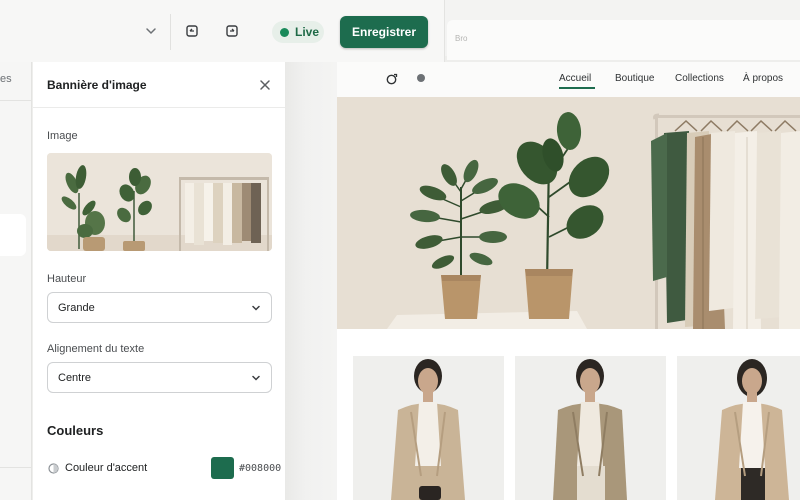  Describe the element at coordinates (67, 279) in the screenshot. I see `height-label: Hauteur` at that location.